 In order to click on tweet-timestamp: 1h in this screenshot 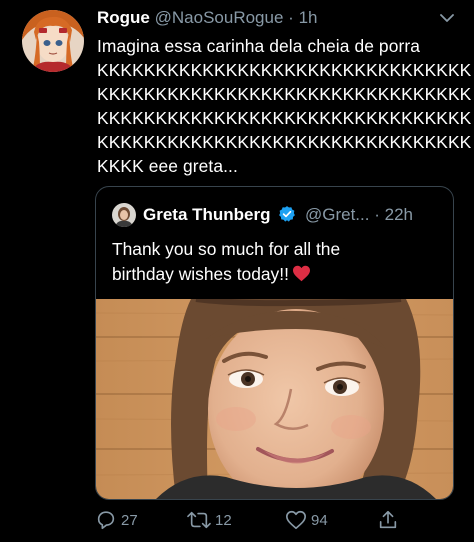, I will do `click(308, 17)`.